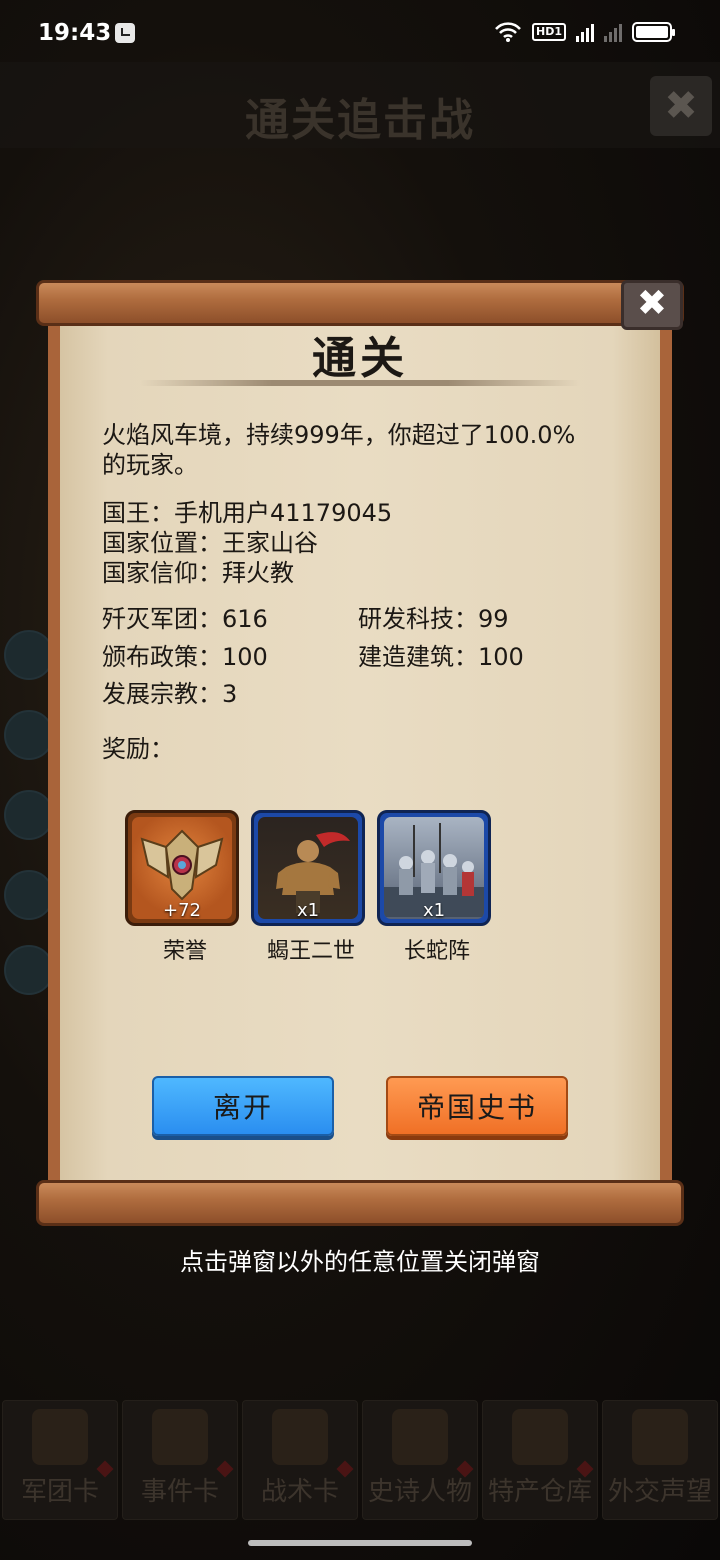 The image size is (720, 1560). What do you see at coordinates (585, 32) in the screenshot?
I see `signal-icon` at bounding box center [585, 32].